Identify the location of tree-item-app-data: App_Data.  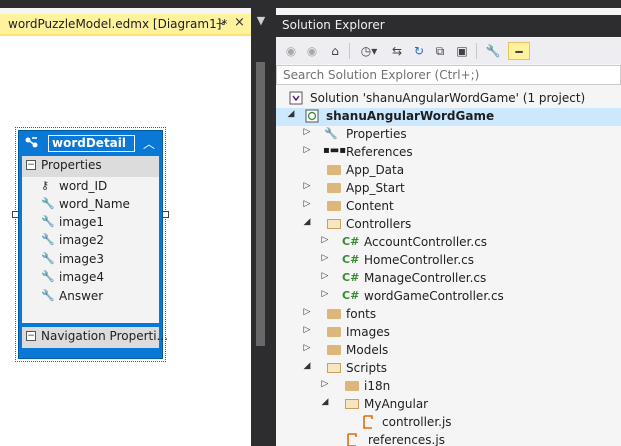
(448, 171).